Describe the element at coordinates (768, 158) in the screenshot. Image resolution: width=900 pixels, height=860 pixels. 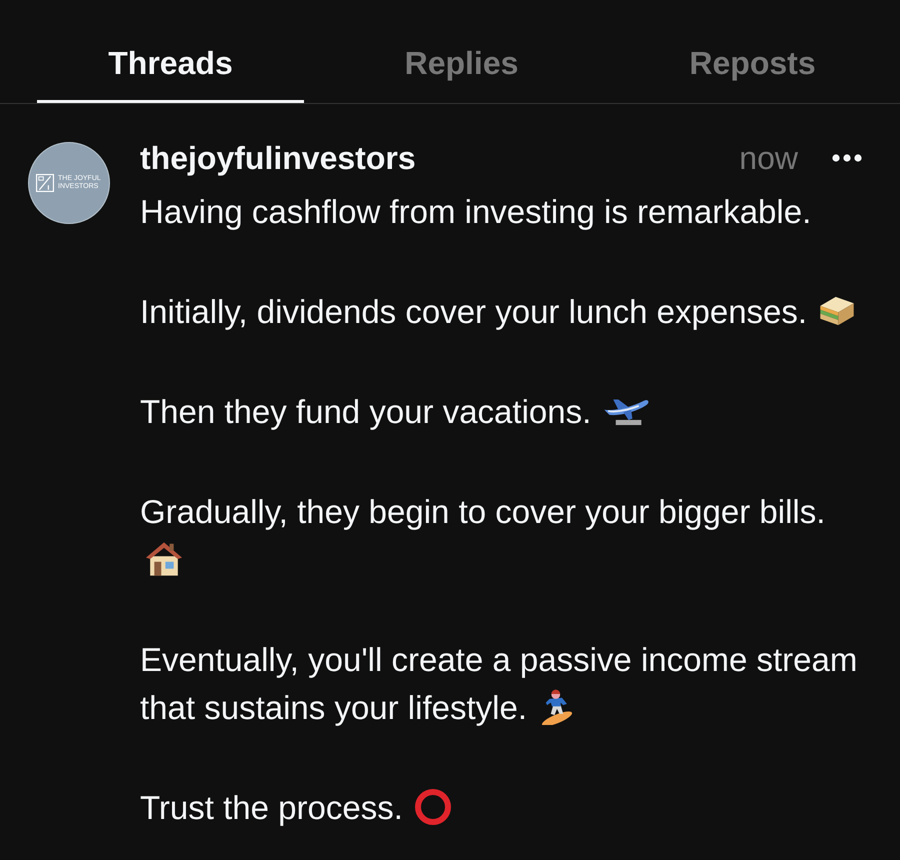
I see `post-time: now` at that location.